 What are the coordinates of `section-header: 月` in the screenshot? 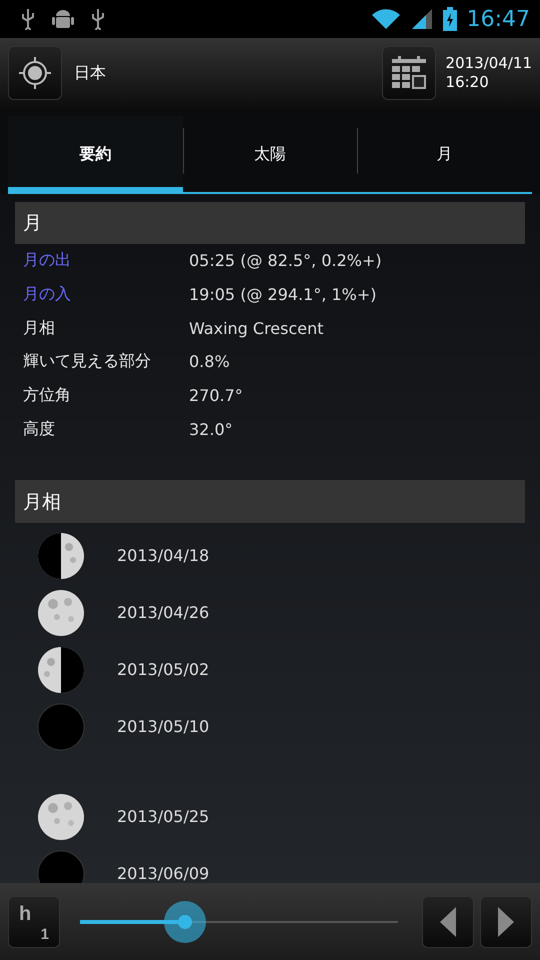 It's located at (270, 223).